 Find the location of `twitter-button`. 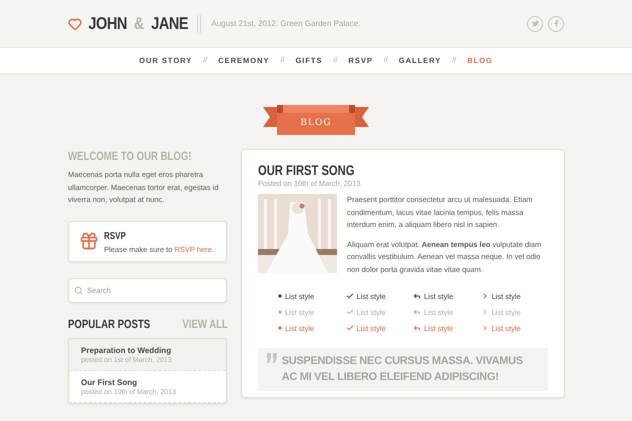

twitter-button is located at coordinates (535, 24).